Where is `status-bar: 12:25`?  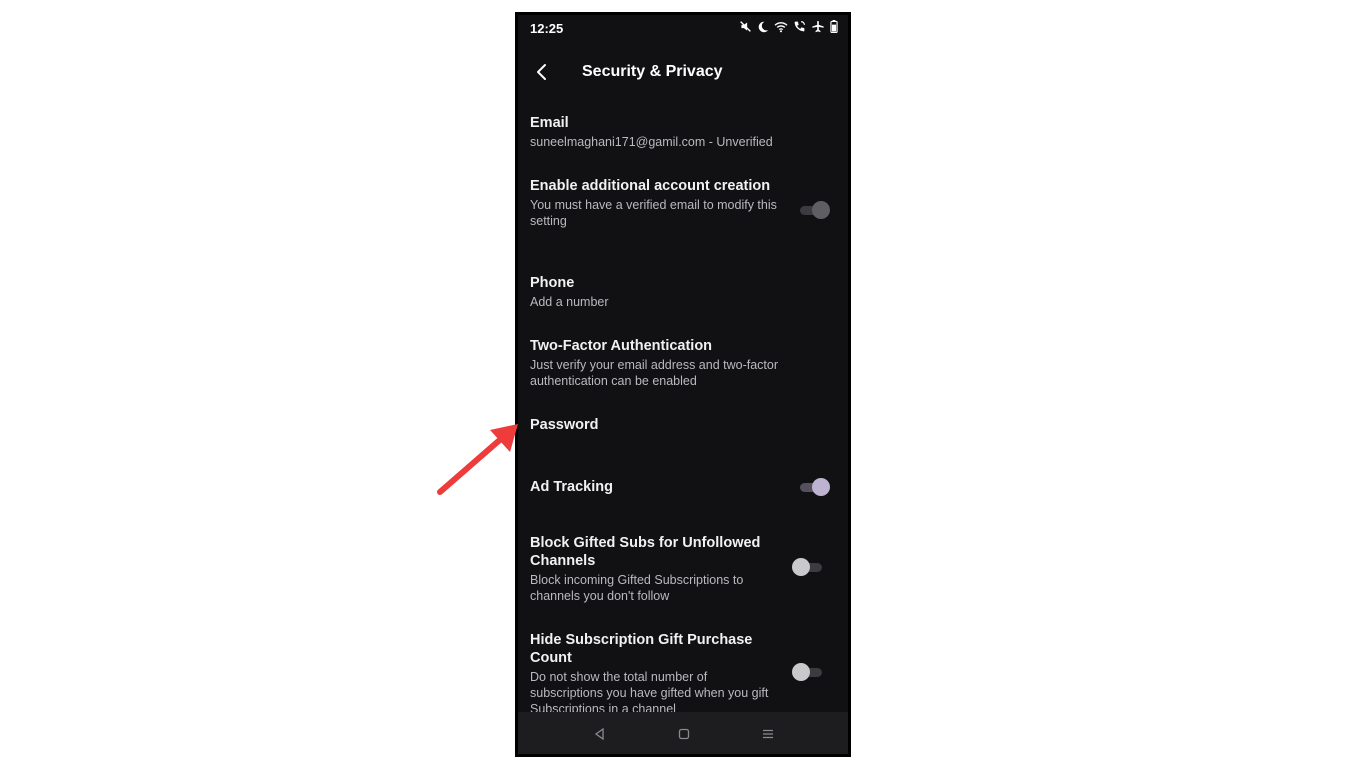 status-bar: 12:25 is located at coordinates (683, 30).